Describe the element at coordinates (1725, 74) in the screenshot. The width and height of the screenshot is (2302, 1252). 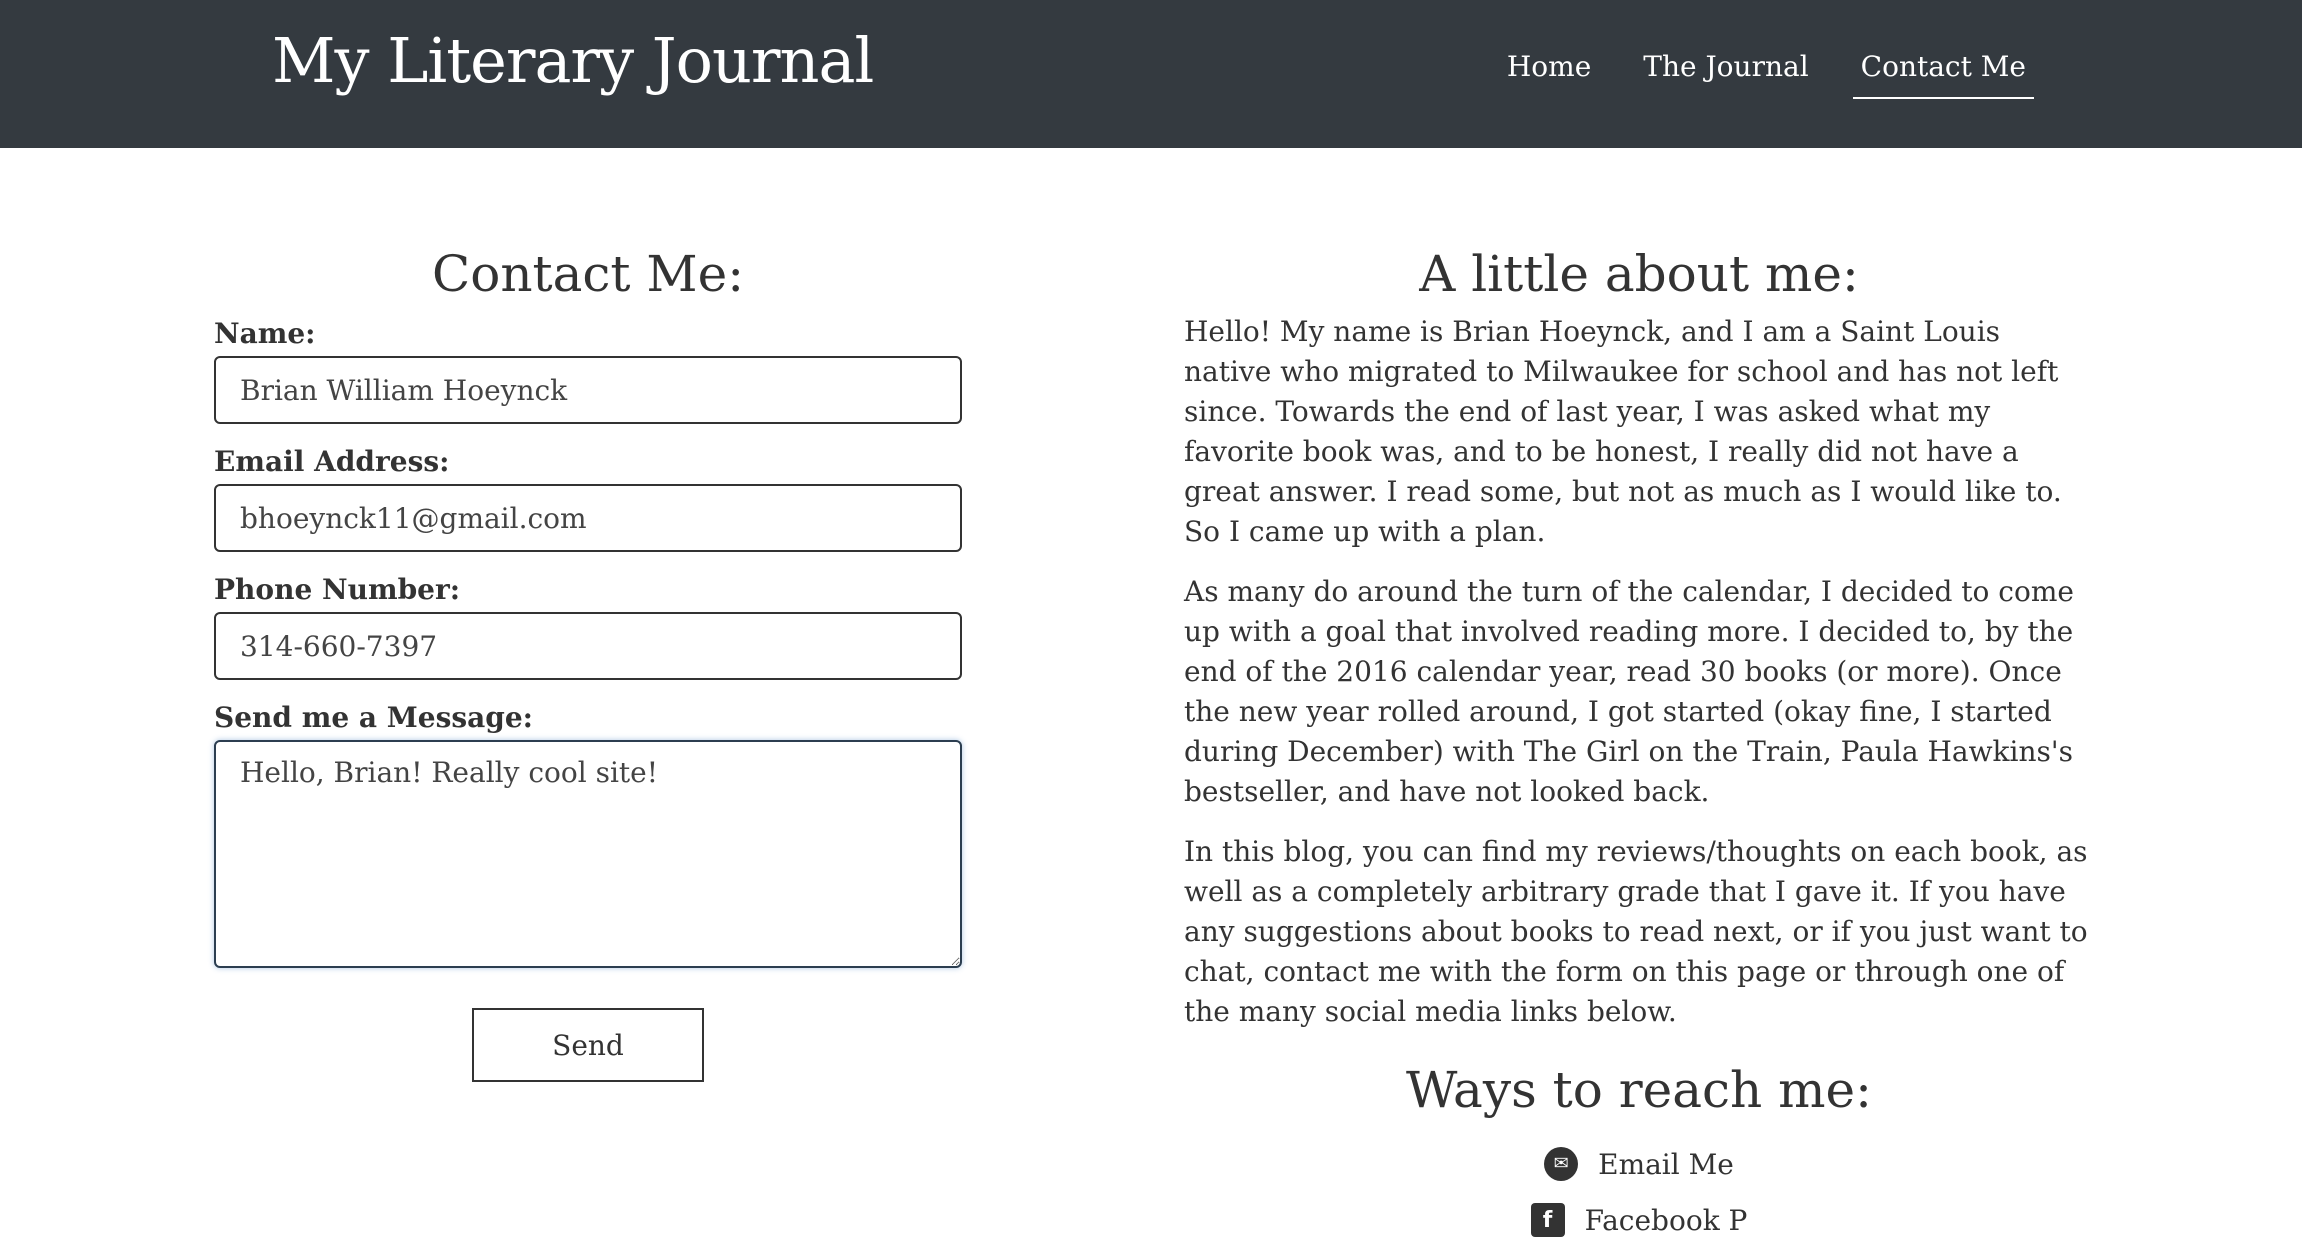
I see `nav-journal-link: The Journal` at that location.